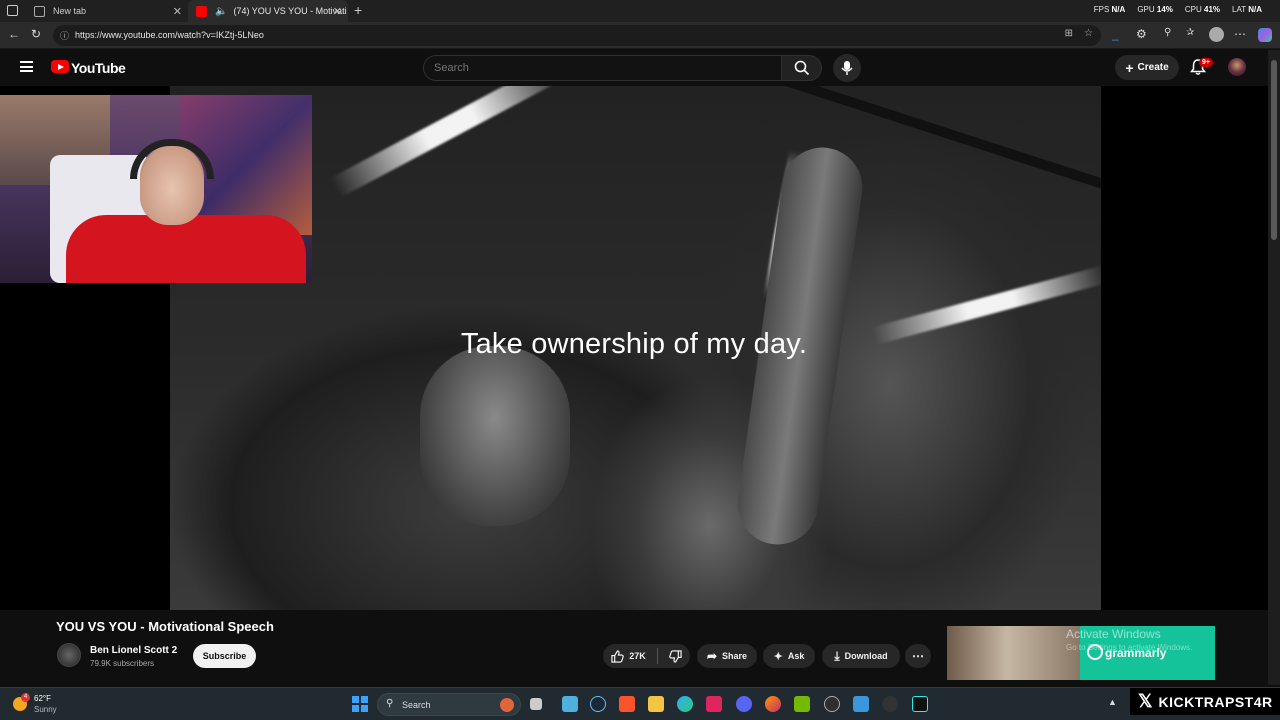  What do you see at coordinates (802, 704) in the screenshot?
I see `nvidia-icon` at bounding box center [802, 704].